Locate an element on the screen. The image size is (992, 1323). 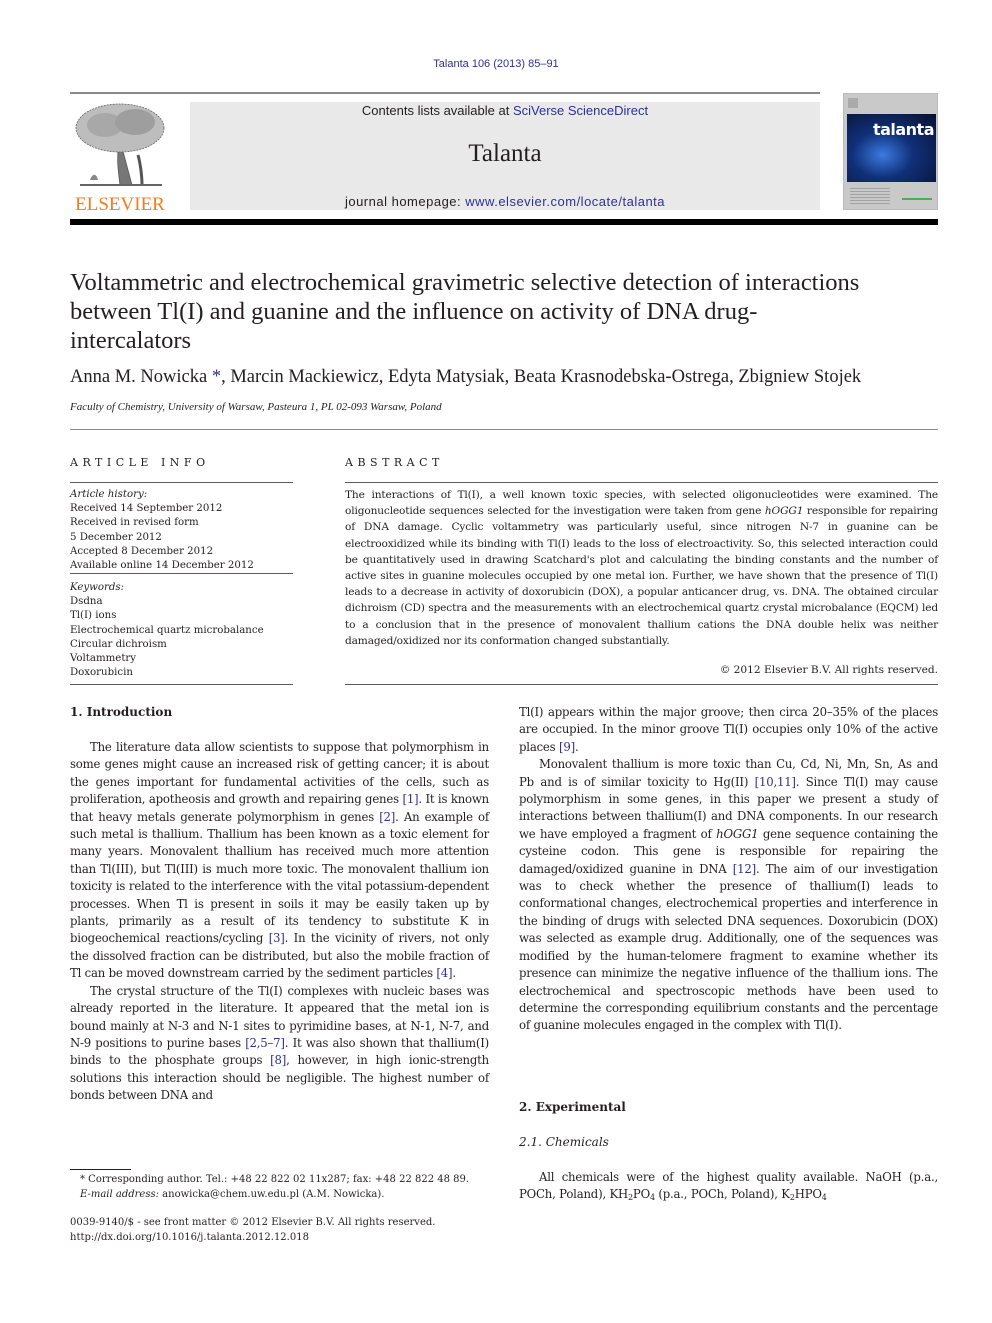
history-item: Received 14 September 2012 is located at coordinates (146, 509).